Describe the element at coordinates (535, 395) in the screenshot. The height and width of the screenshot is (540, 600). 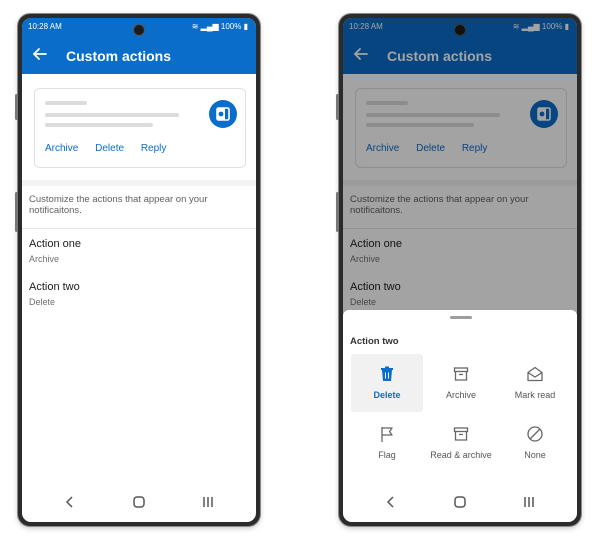
I see `option-label: Mark read` at that location.